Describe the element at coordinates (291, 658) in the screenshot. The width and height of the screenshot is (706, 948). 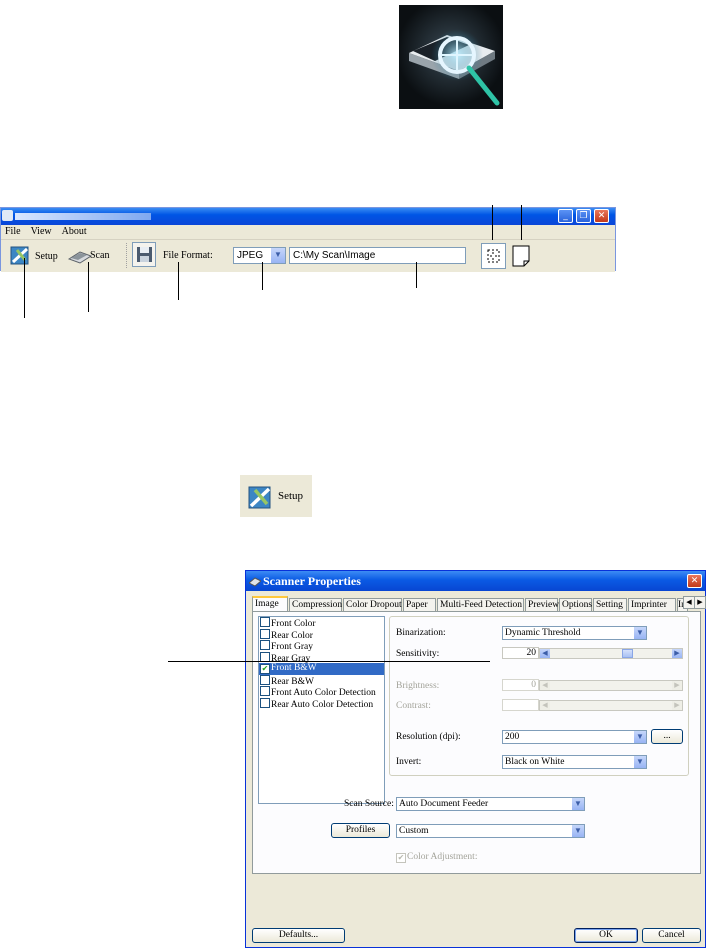
I see `list-item-label: Rear Gray` at that location.